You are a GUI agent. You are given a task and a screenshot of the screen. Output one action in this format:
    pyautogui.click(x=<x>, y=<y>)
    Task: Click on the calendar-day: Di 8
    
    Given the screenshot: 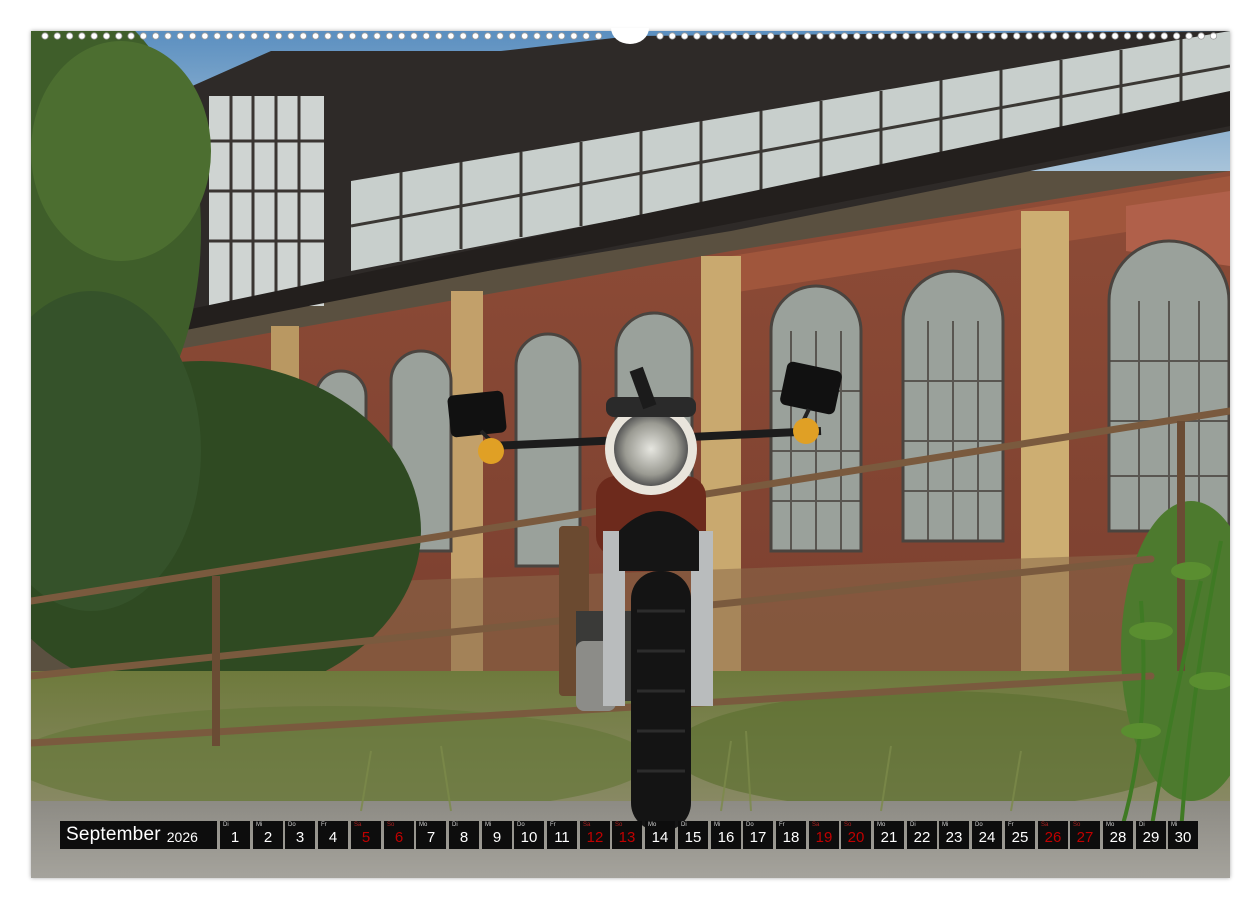 What is the action you would take?
    pyautogui.click(x=464, y=835)
    